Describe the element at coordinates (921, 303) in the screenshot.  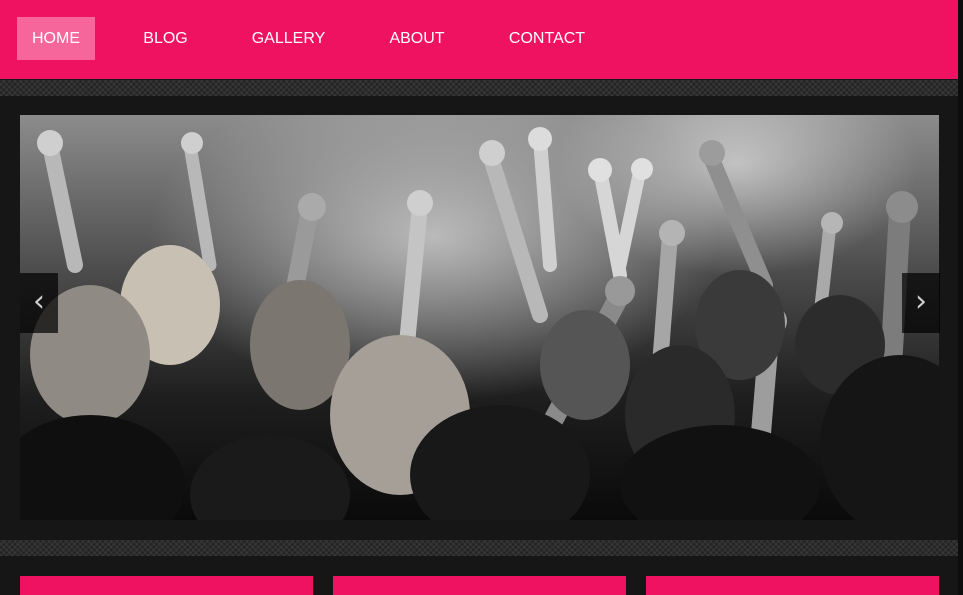
I see `slider-next-icon: ›` at that location.